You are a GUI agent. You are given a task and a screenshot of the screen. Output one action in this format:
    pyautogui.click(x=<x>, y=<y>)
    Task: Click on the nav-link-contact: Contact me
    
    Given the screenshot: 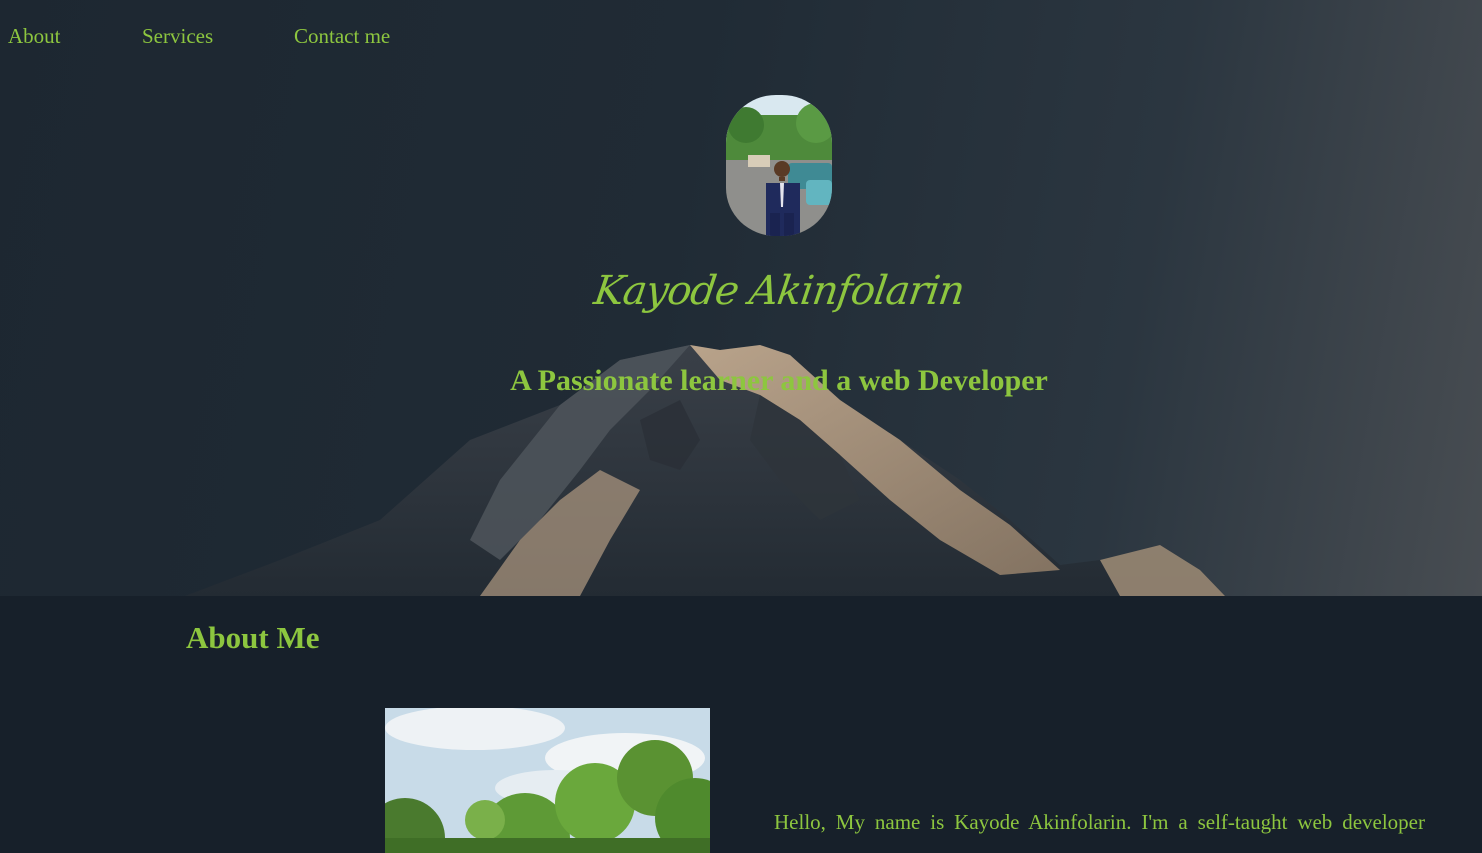 What is the action you would take?
    pyautogui.click(x=342, y=36)
    